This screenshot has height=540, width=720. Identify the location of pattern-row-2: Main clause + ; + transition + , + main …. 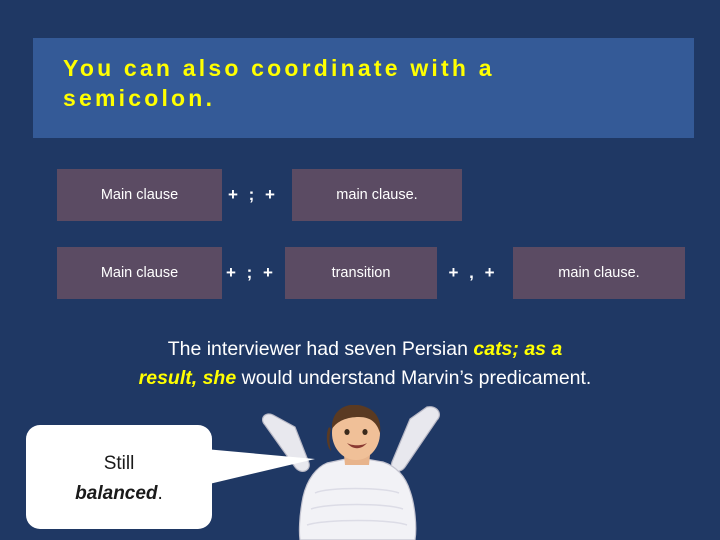
(360, 273).